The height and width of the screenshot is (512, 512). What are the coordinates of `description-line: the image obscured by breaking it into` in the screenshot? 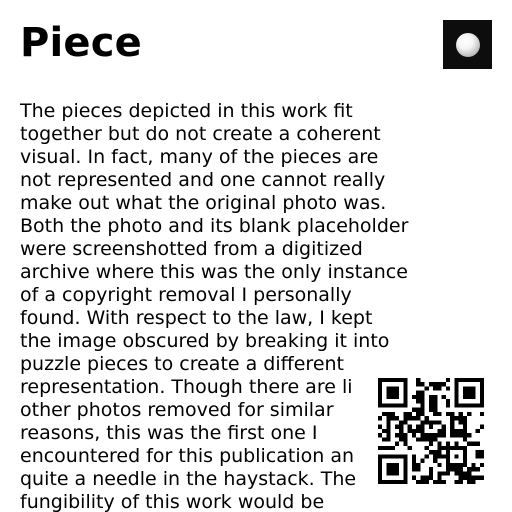 It's located at (205, 341).